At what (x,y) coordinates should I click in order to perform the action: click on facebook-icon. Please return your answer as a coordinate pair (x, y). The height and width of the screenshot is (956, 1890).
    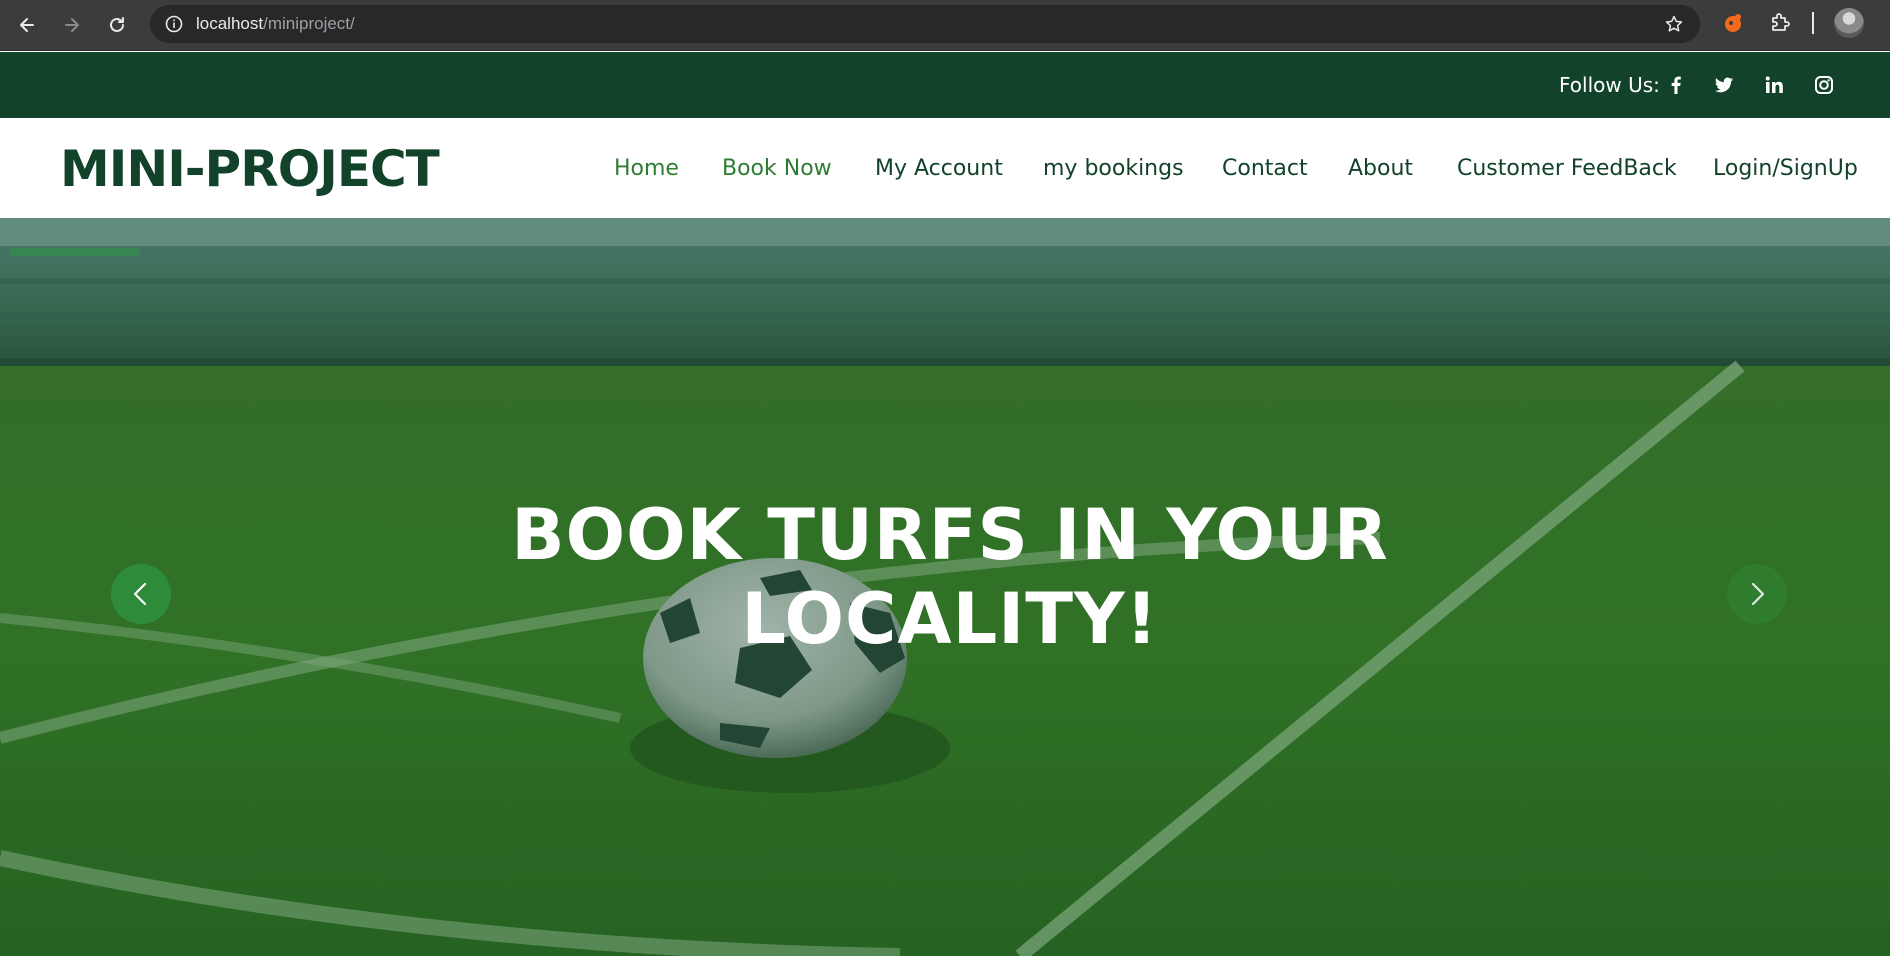
    Looking at the image, I should click on (1676, 85).